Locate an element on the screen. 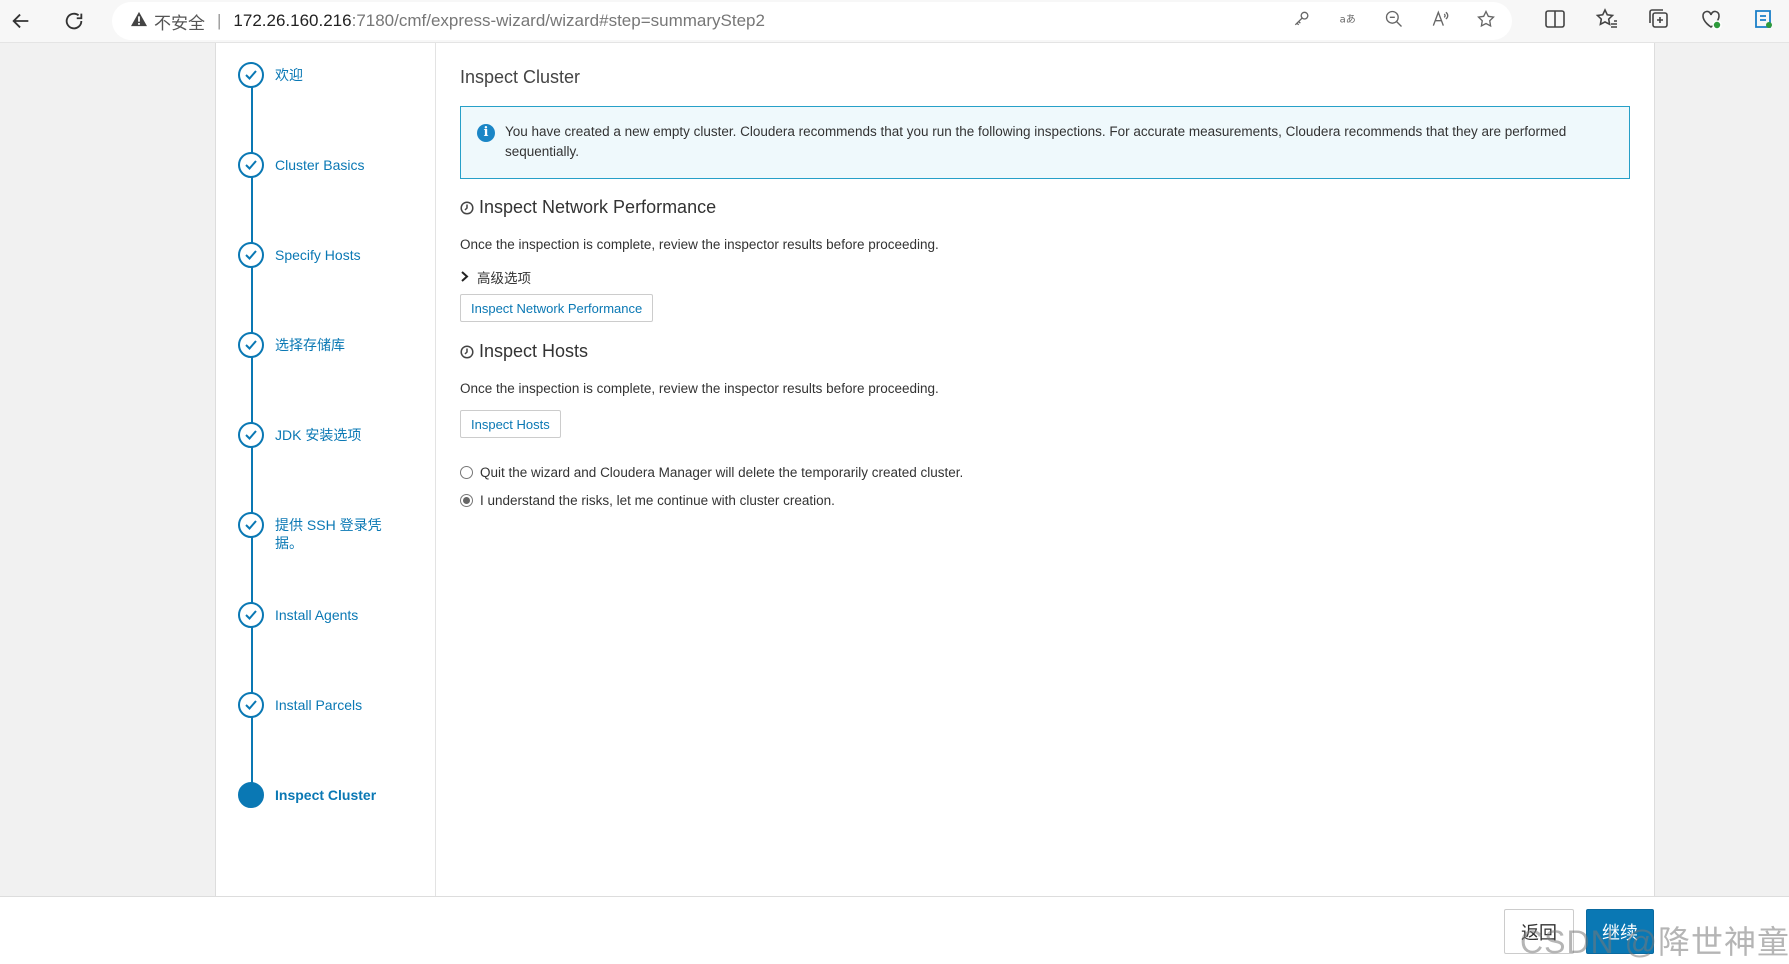 The width and height of the screenshot is (1789, 964). inspect-hosts-button: Inspect Hosts is located at coordinates (510, 424).